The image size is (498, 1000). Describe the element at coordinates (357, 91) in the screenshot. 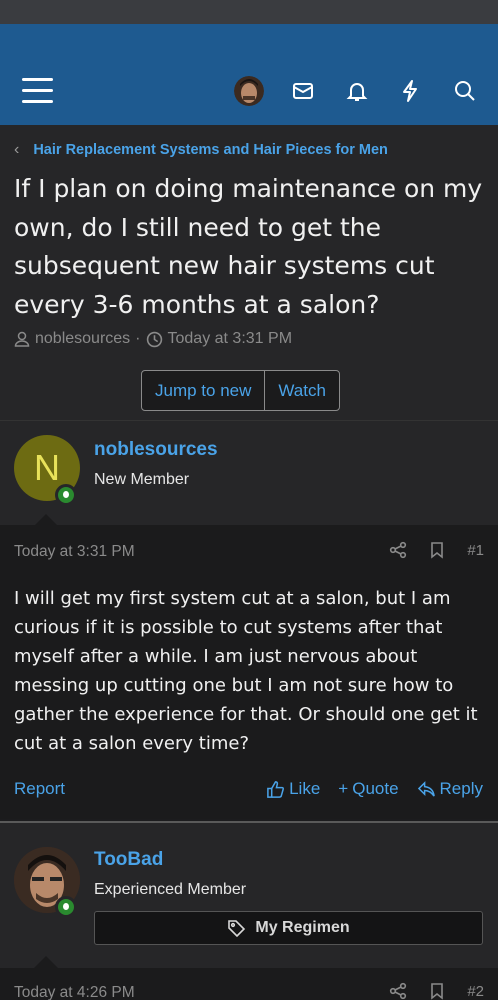

I see `bell-icon` at that location.